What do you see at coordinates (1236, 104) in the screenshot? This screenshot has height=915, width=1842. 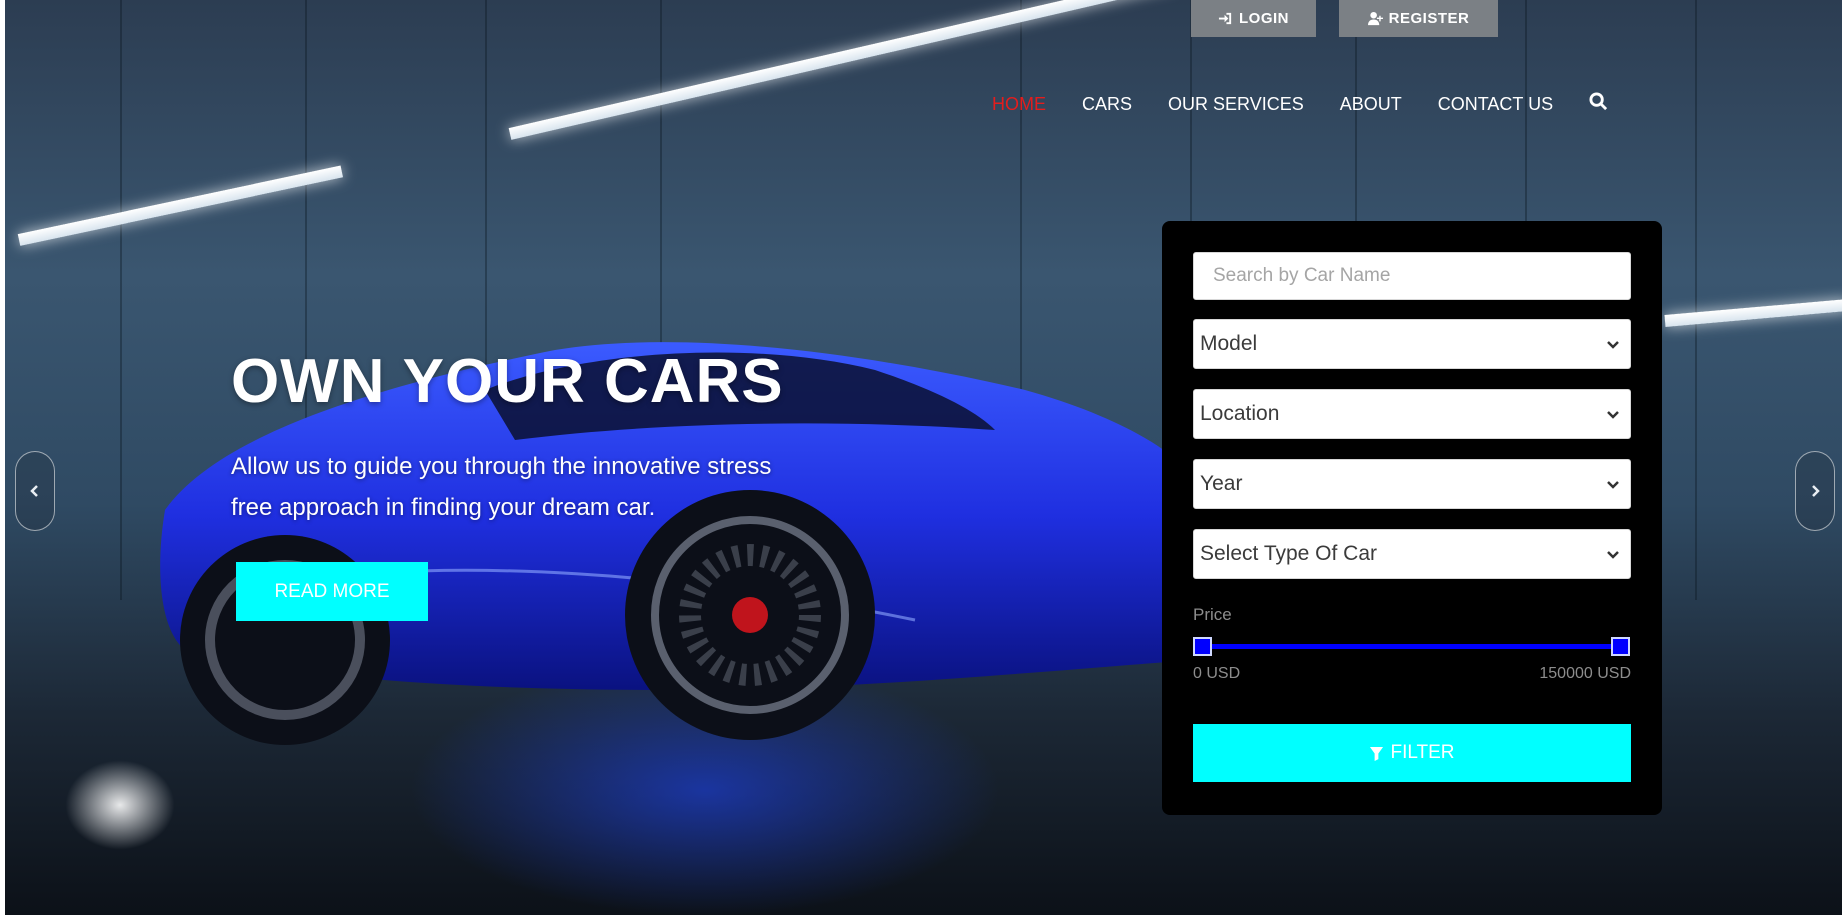 I see `nav-item-our-services: OUR SERVICES` at bounding box center [1236, 104].